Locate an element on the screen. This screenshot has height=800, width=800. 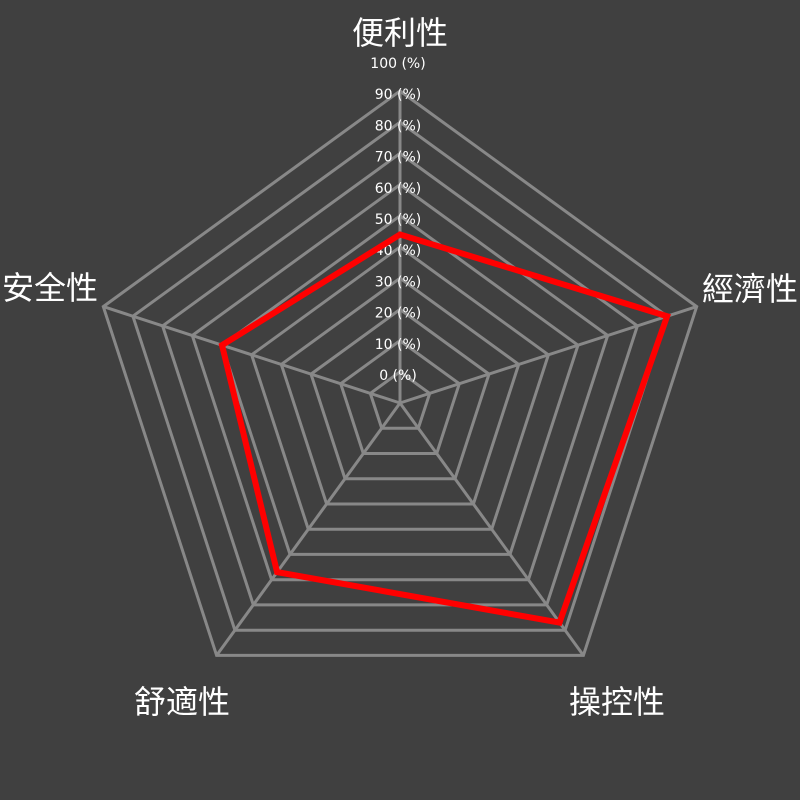
tick-label-9: 90 (%) is located at coordinates (398, 95).